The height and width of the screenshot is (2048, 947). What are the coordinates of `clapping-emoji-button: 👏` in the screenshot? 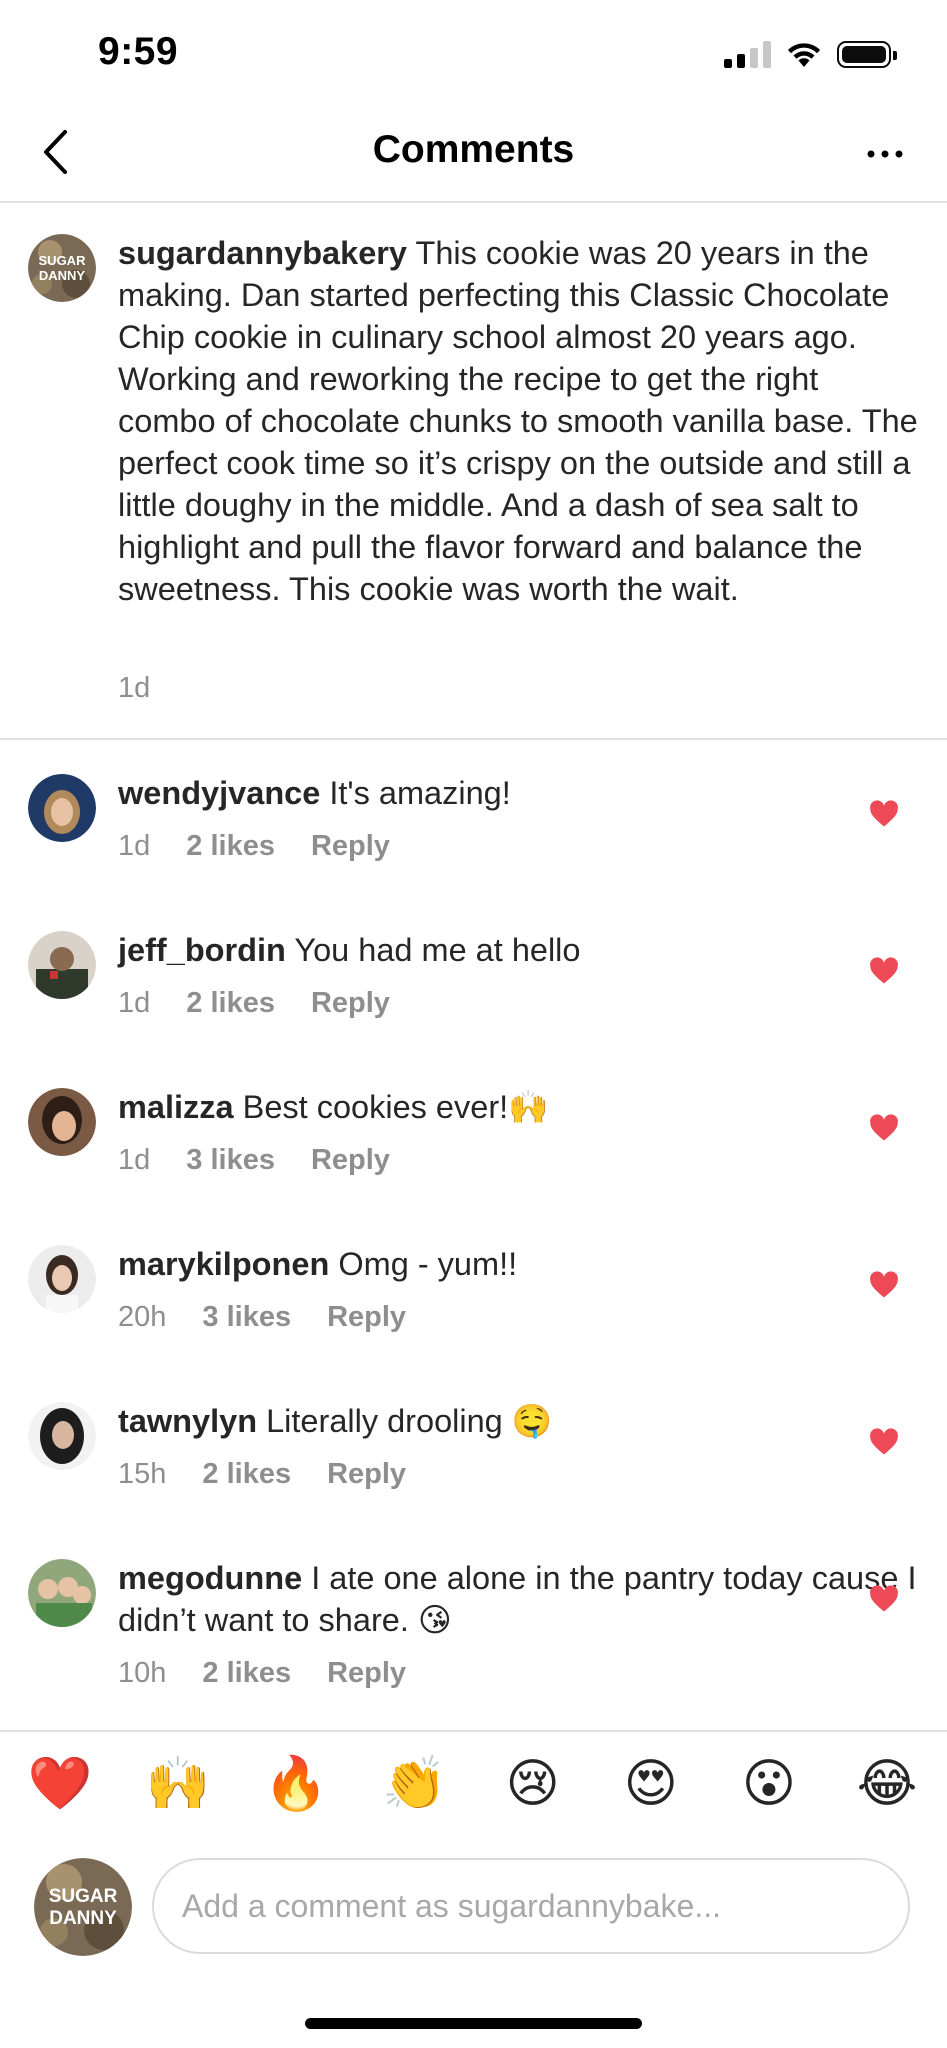 It's located at (414, 1784).